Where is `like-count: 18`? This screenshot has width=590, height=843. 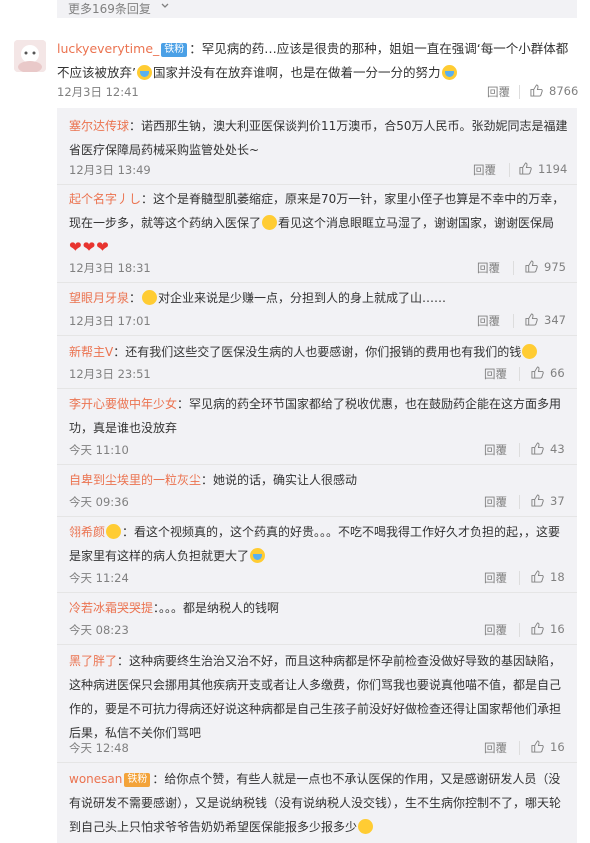
like-count: 18 is located at coordinates (557, 577).